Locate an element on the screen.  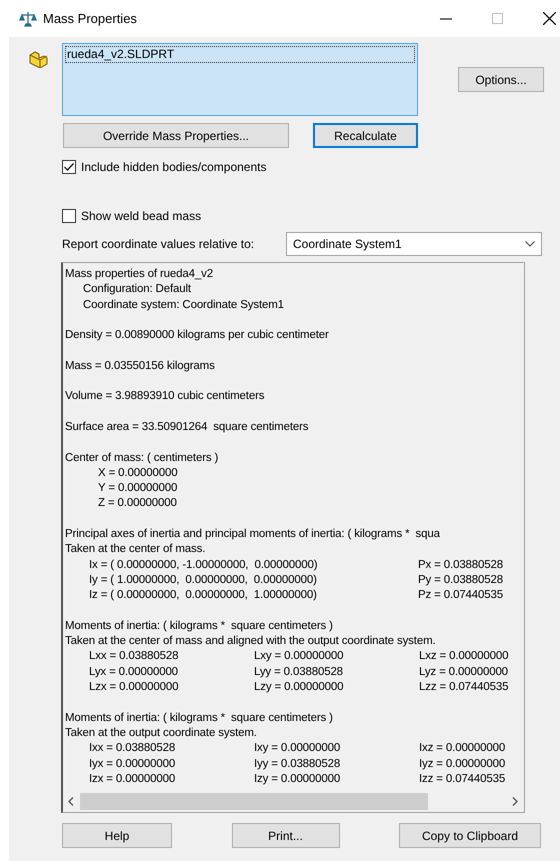
help-button: Help is located at coordinates (117, 835).